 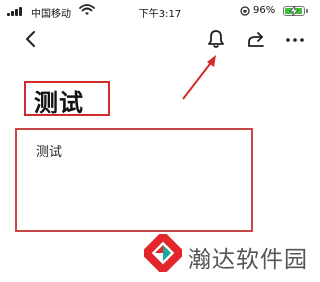 I want to click on note-body: 测试, so click(x=49, y=150).